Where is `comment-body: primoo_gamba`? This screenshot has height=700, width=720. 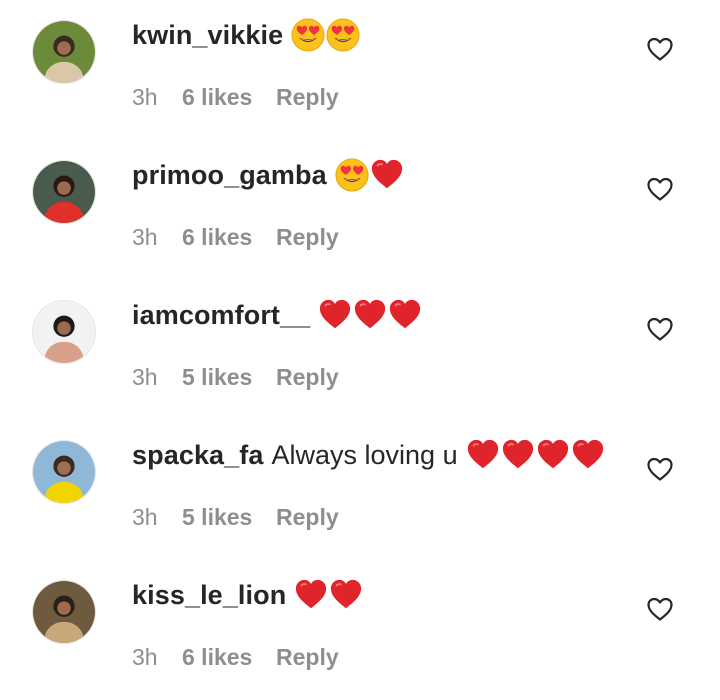
comment-body: primoo_gamba is located at coordinates (268, 175).